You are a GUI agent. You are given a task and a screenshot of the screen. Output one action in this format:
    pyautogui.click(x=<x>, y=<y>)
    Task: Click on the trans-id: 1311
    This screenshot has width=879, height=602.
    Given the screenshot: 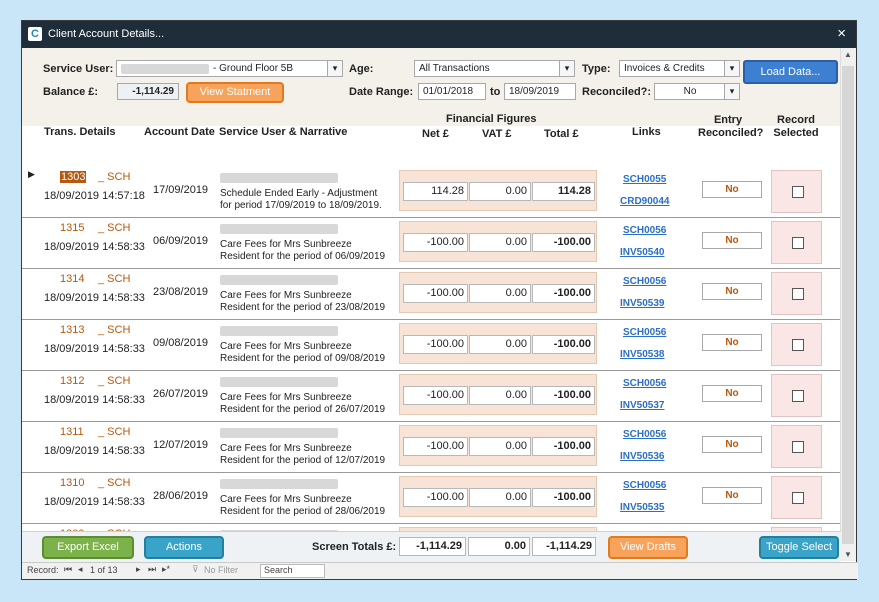 What is the action you would take?
    pyautogui.click(x=72, y=432)
    